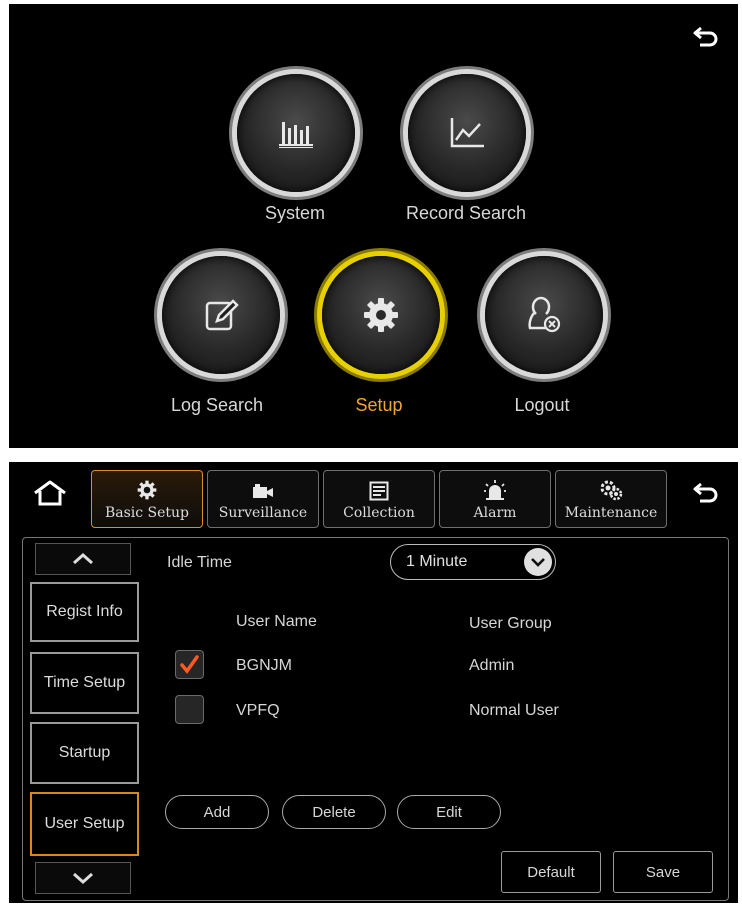  I want to click on tab-label: Maintenance, so click(611, 513).